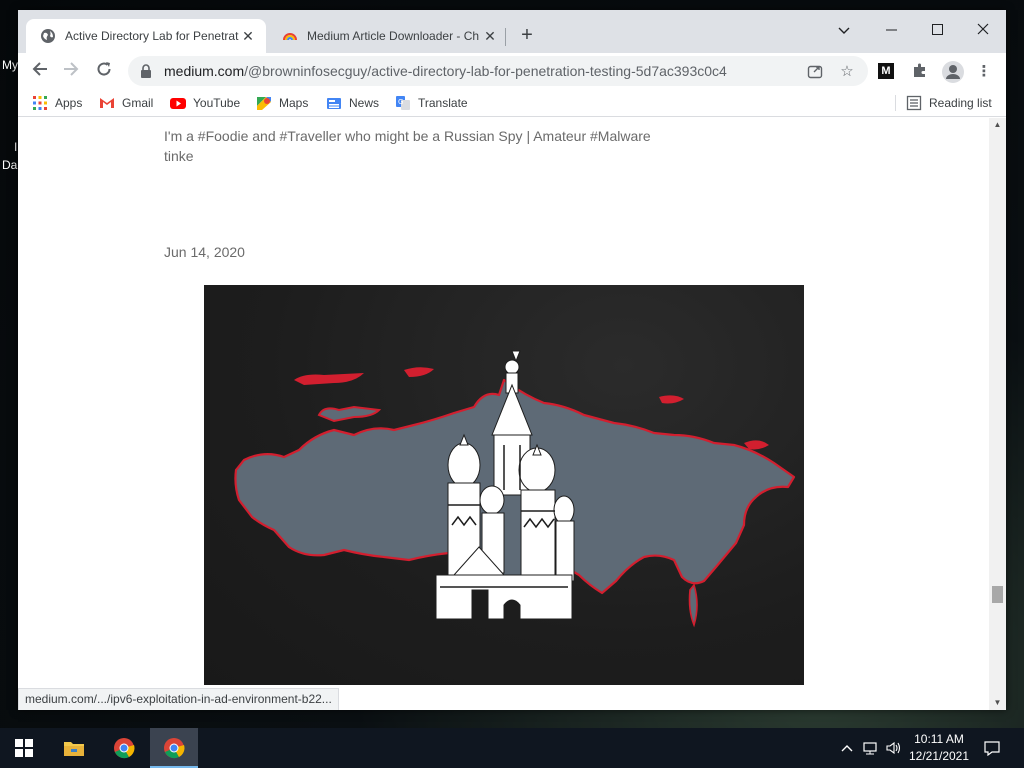 This screenshot has width=1024, height=768. Describe the element at coordinates (939, 756) in the screenshot. I see `clock-date: 12/21/2021` at that location.